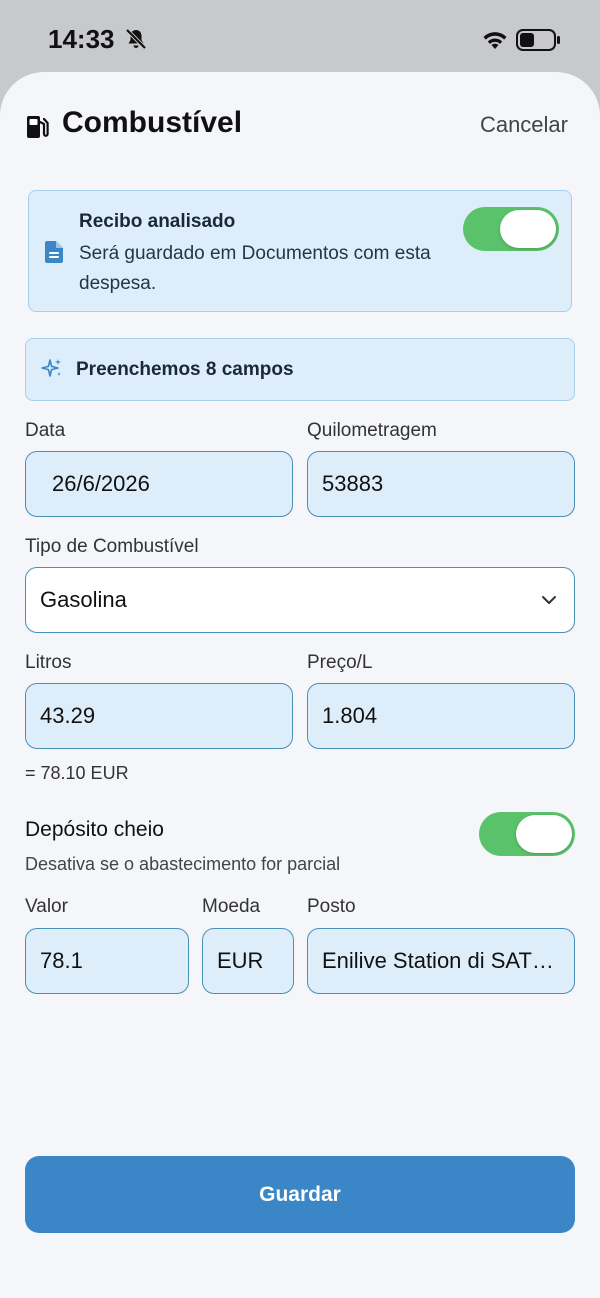 The width and height of the screenshot is (600, 1298). Describe the element at coordinates (538, 40) in the screenshot. I see `battery-icon` at that location.